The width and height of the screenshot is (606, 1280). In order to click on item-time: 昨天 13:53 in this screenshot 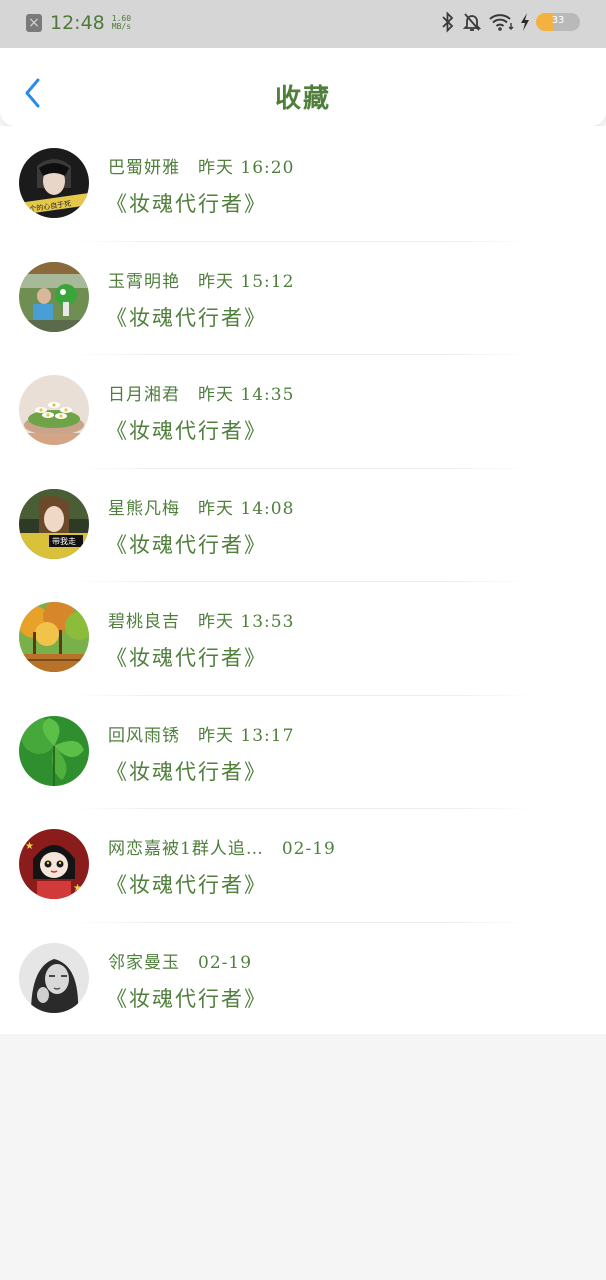, I will do `click(246, 622)`.